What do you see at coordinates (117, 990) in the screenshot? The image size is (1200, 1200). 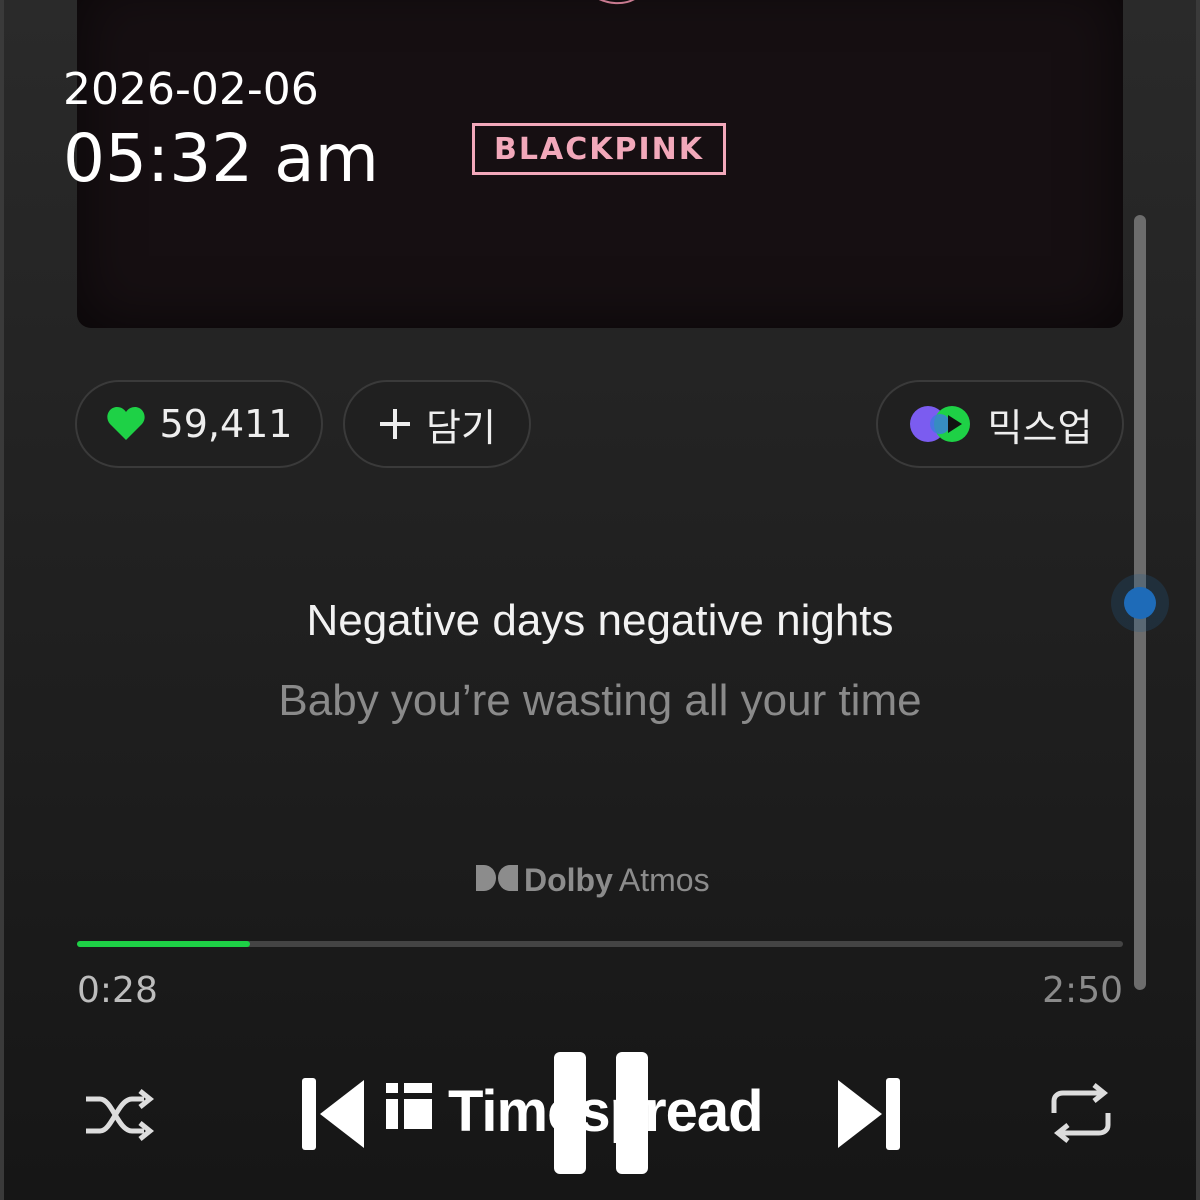 I see `current-time: 0:28` at bounding box center [117, 990].